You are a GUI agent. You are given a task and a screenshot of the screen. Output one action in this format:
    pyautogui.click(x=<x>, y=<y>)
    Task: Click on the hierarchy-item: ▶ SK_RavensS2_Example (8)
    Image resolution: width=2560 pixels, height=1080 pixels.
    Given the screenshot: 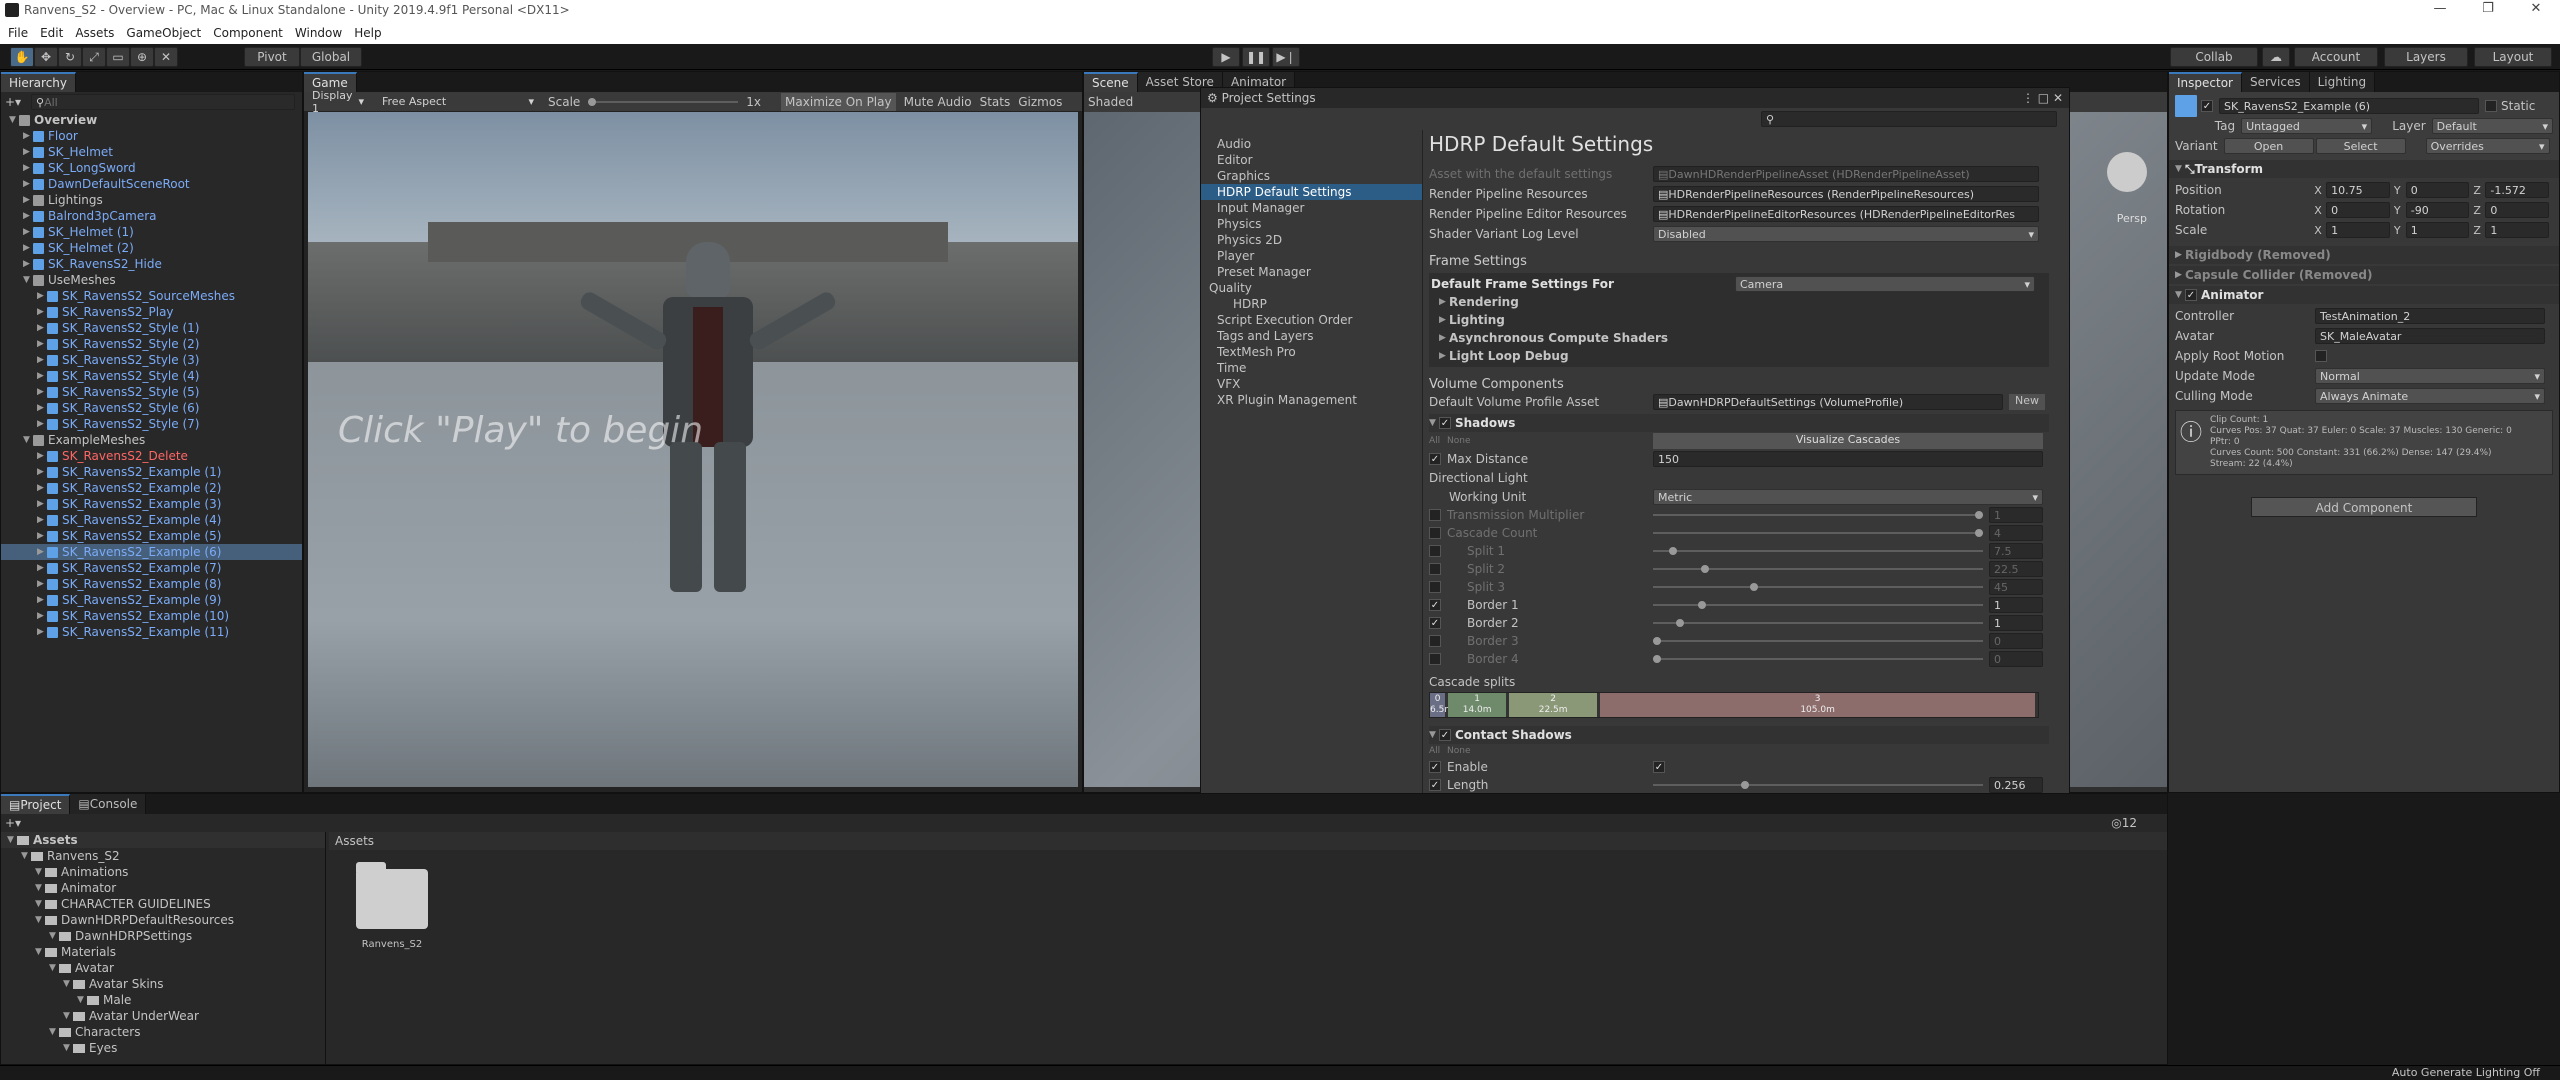 What is the action you would take?
    pyautogui.click(x=151, y=584)
    